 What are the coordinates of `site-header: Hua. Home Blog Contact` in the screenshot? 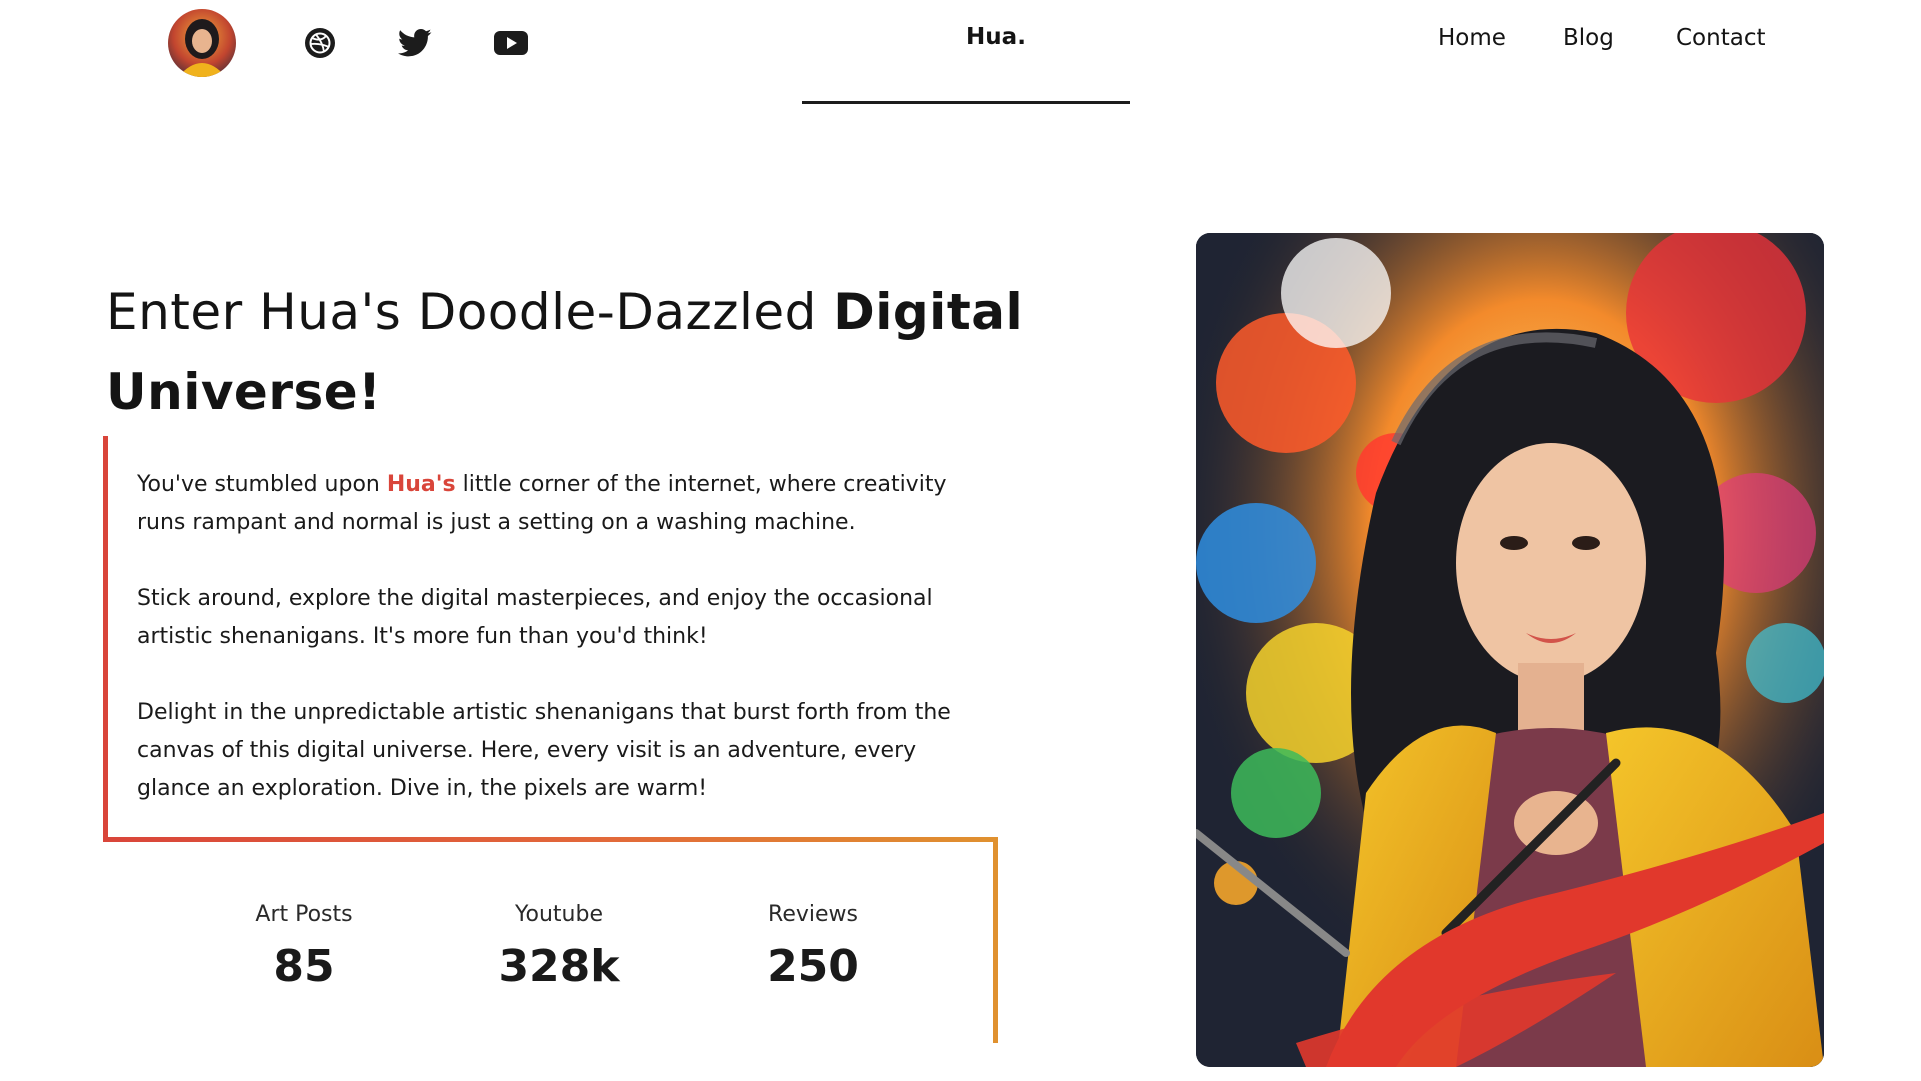 It's located at (960, 60).